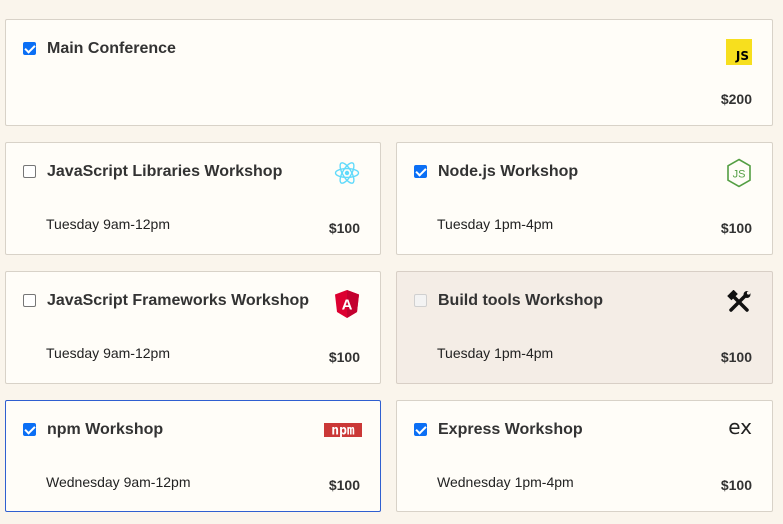 This screenshot has width=783, height=524. Describe the element at coordinates (193, 456) in the screenshot. I see `npm-workshop-card: npm Workshop npm Wednesday 9am-12pm $100` at that location.